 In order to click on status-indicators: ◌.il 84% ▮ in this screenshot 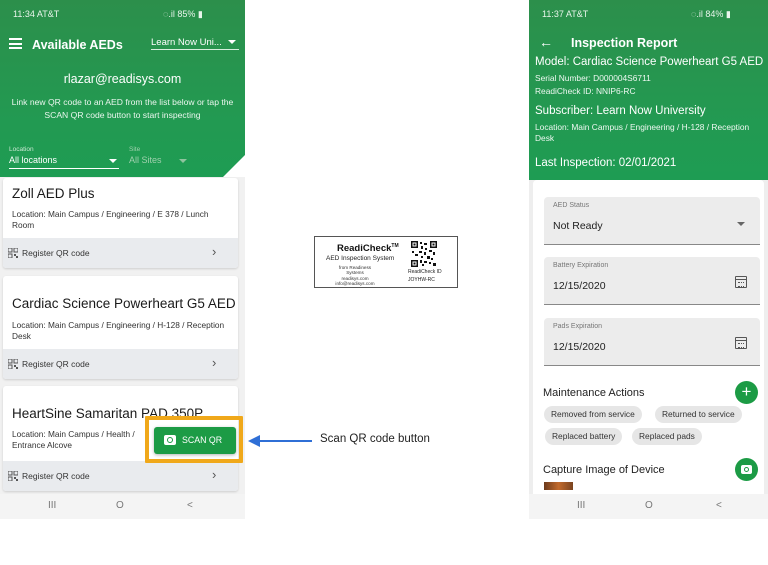, I will do `click(711, 14)`.